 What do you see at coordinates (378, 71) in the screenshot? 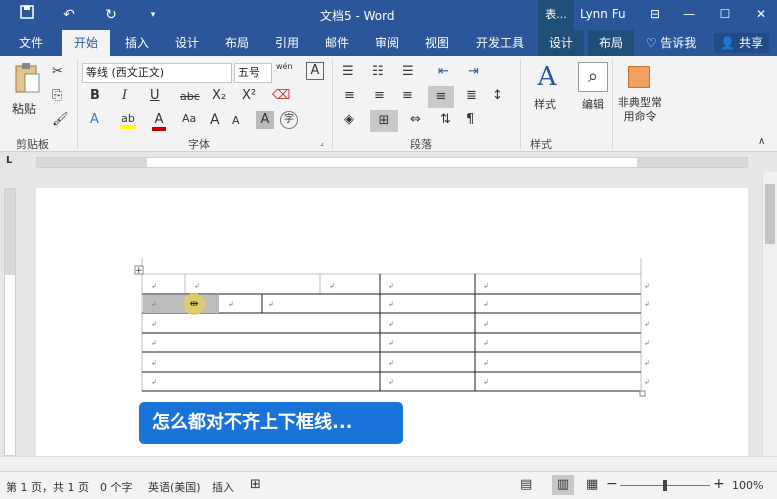
I see `numbering-icon: ☷` at bounding box center [378, 71].